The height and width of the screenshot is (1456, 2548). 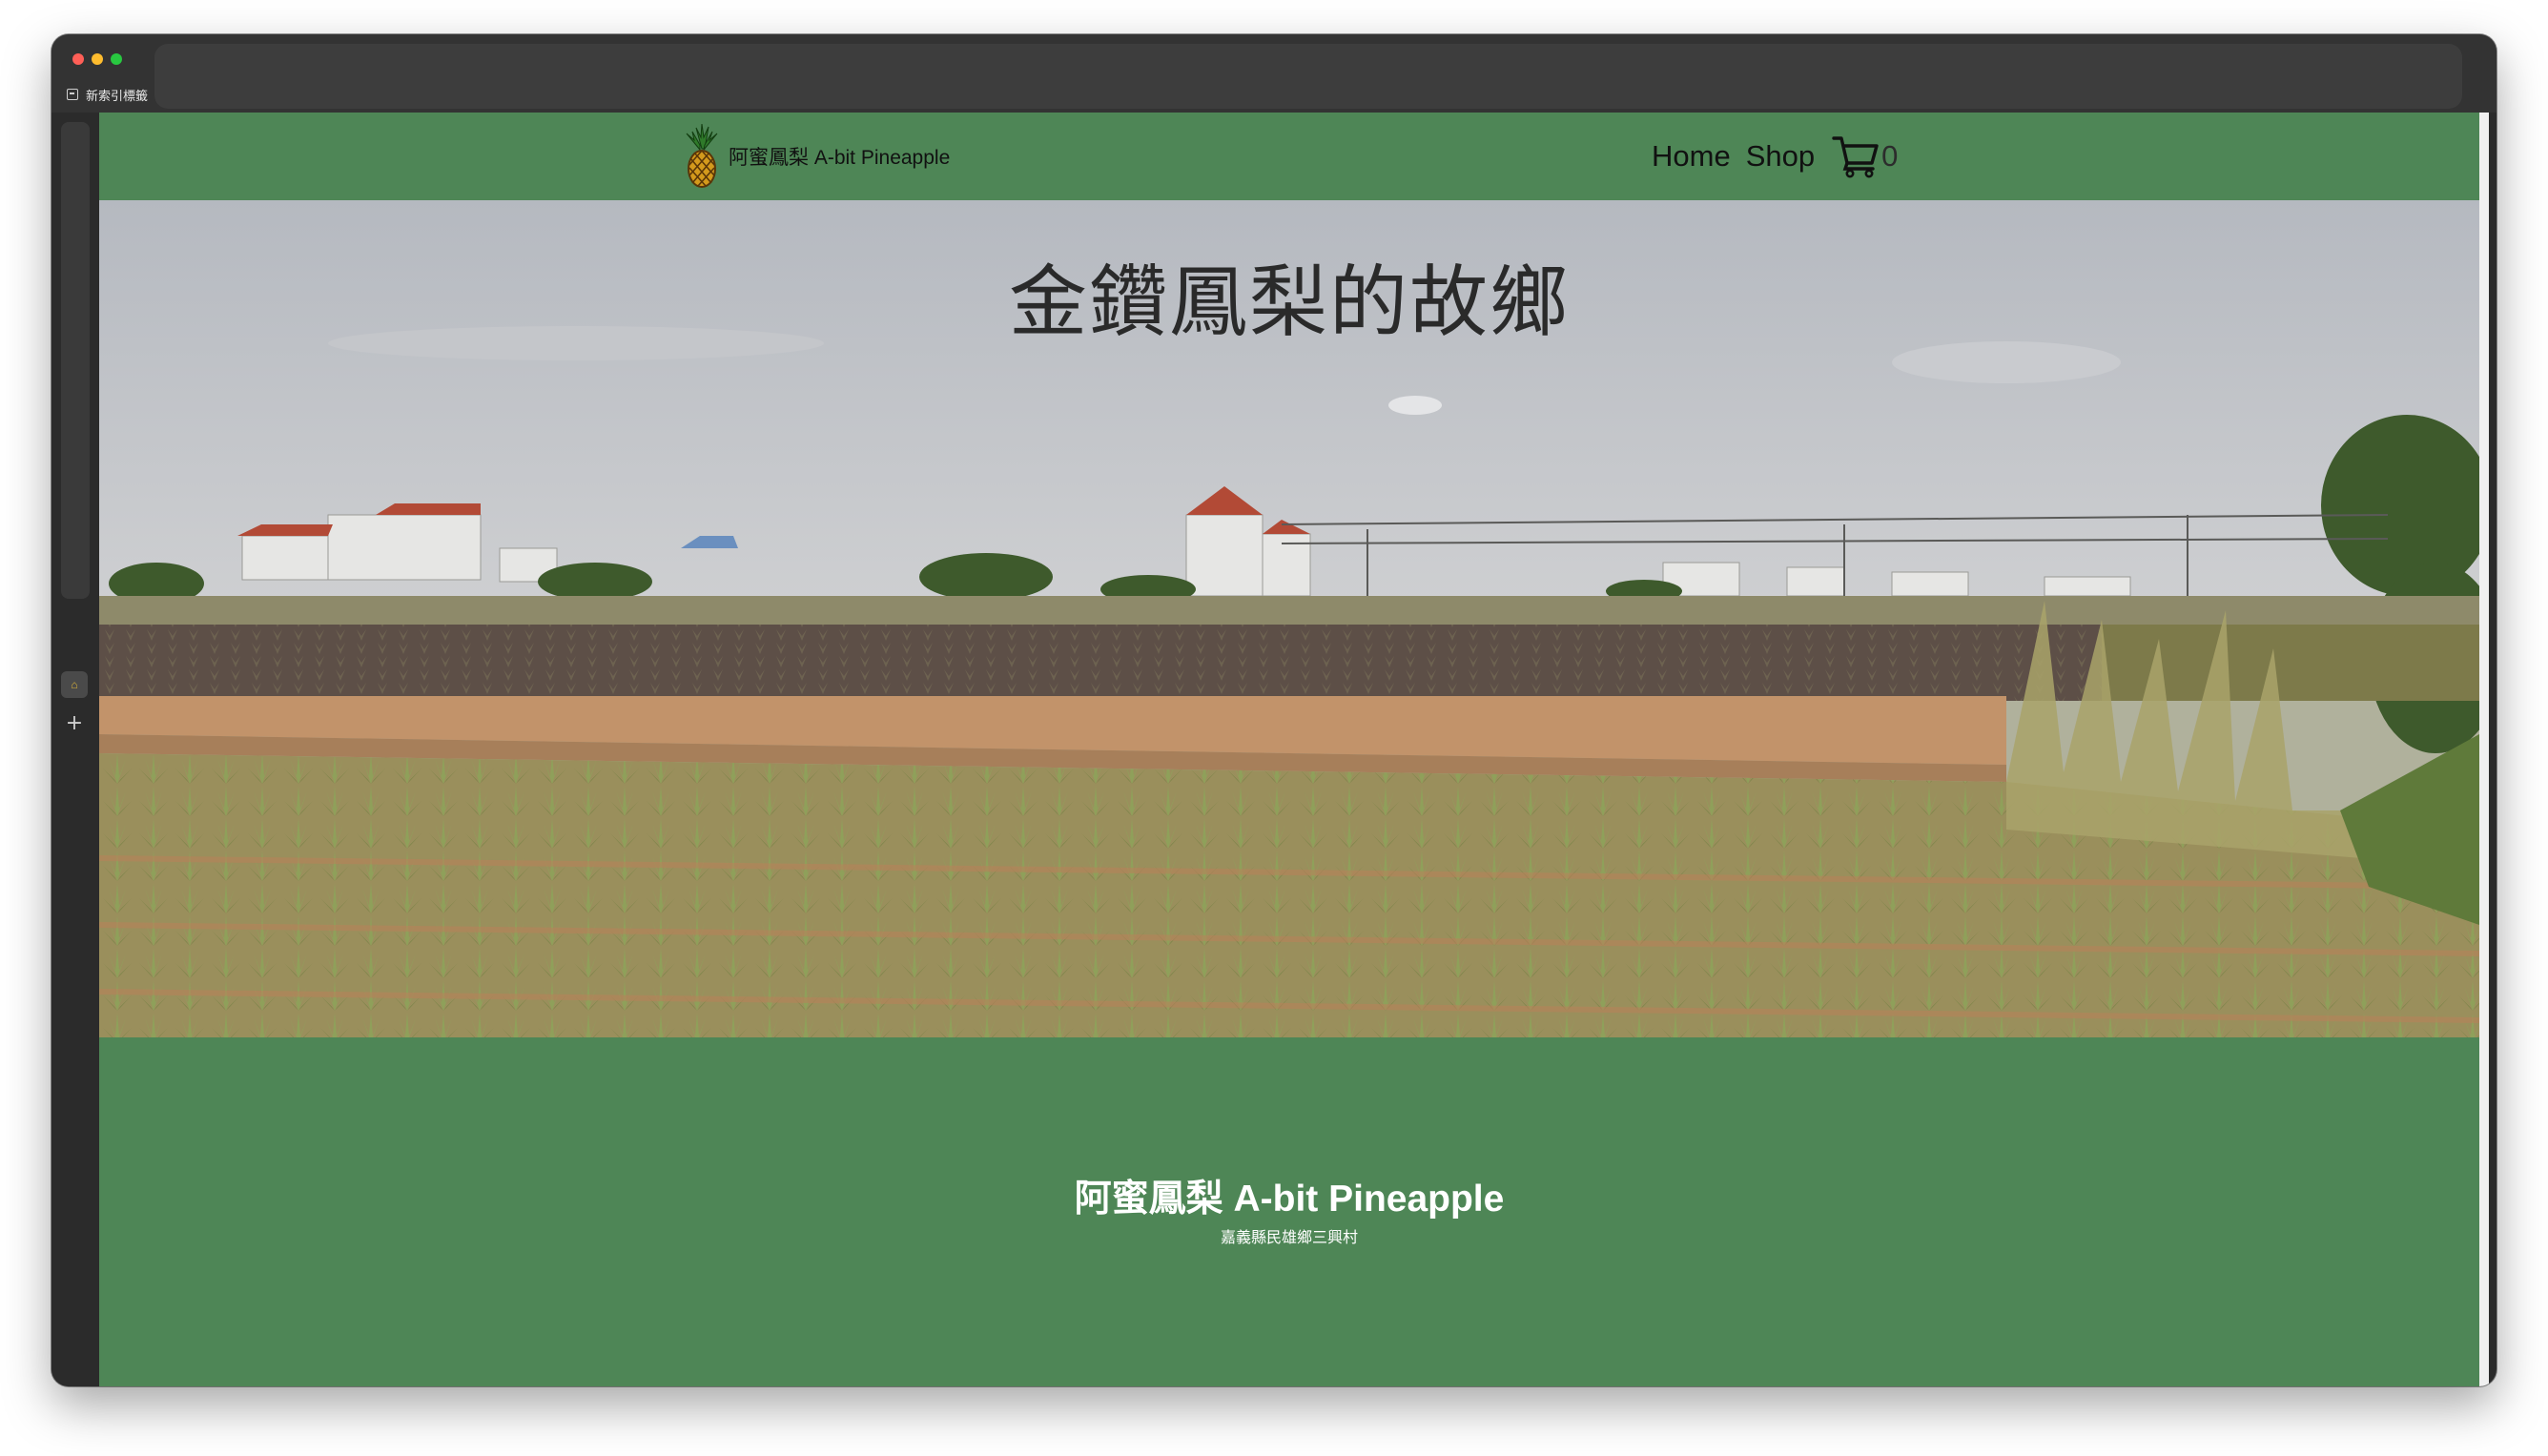 I want to click on pineapple-logo-icon, so click(x=702, y=156).